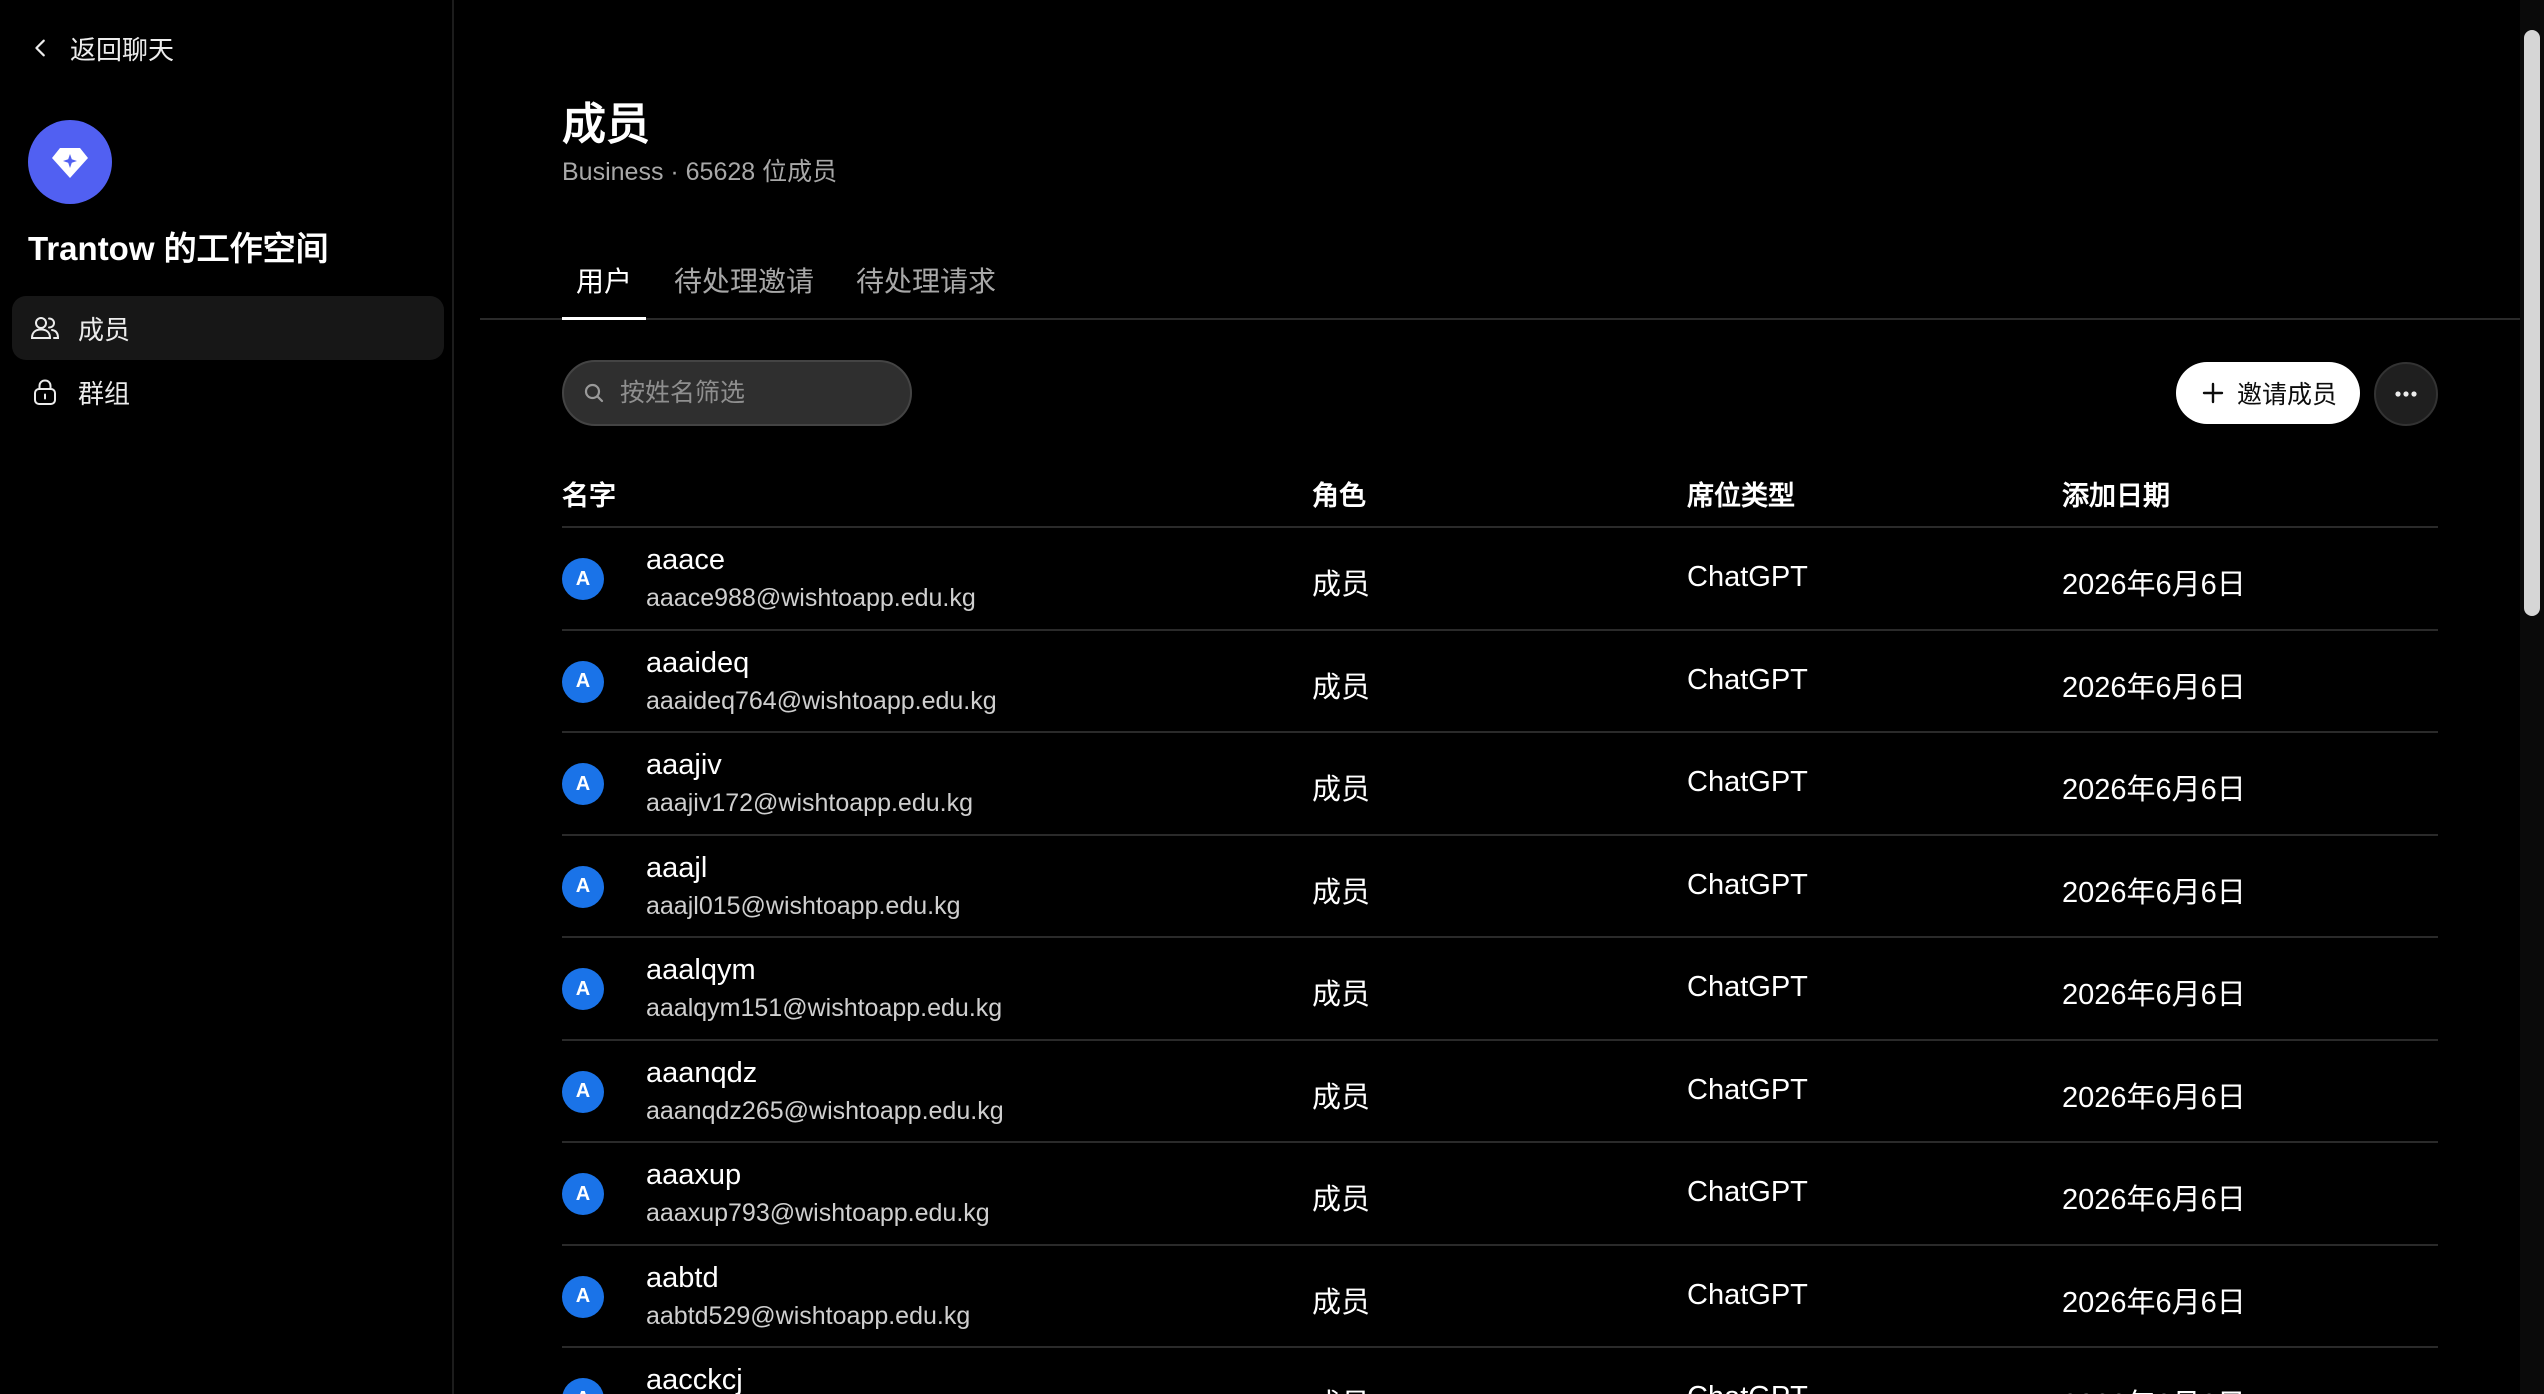  I want to click on column-header-role: 角色, so click(1339, 493).